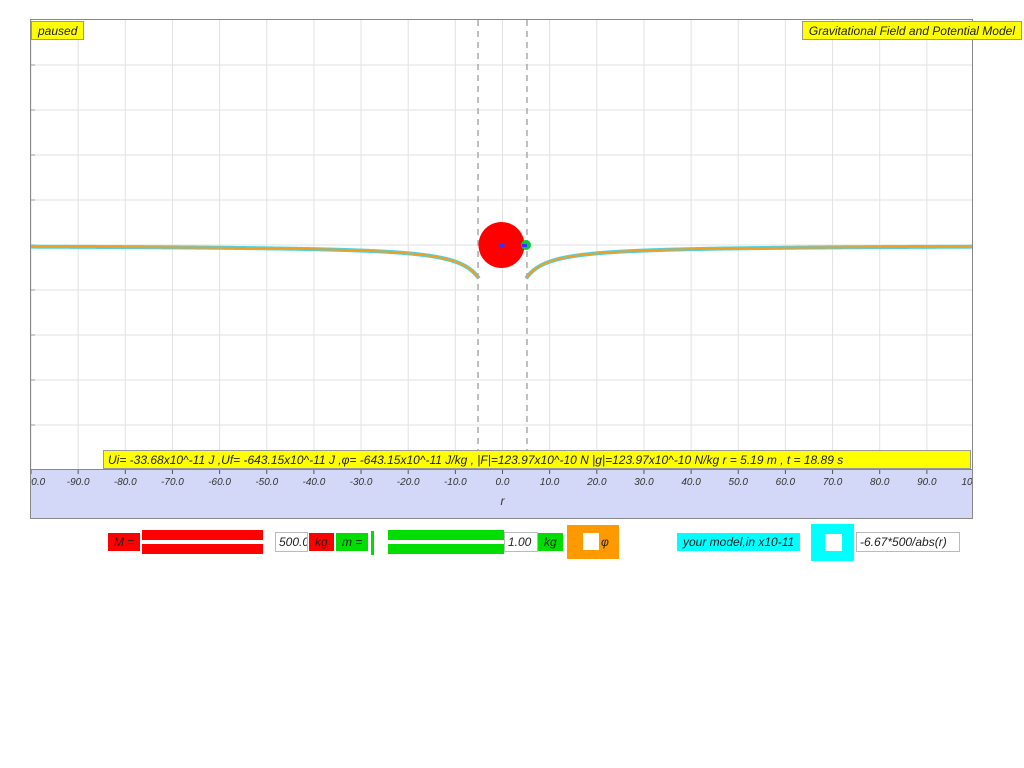 Image resolution: width=1024 pixels, height=768 pixels. Describe the element at coordinates (124, 542) in the screenshot. I see `mass-M-label: M =` at that location.